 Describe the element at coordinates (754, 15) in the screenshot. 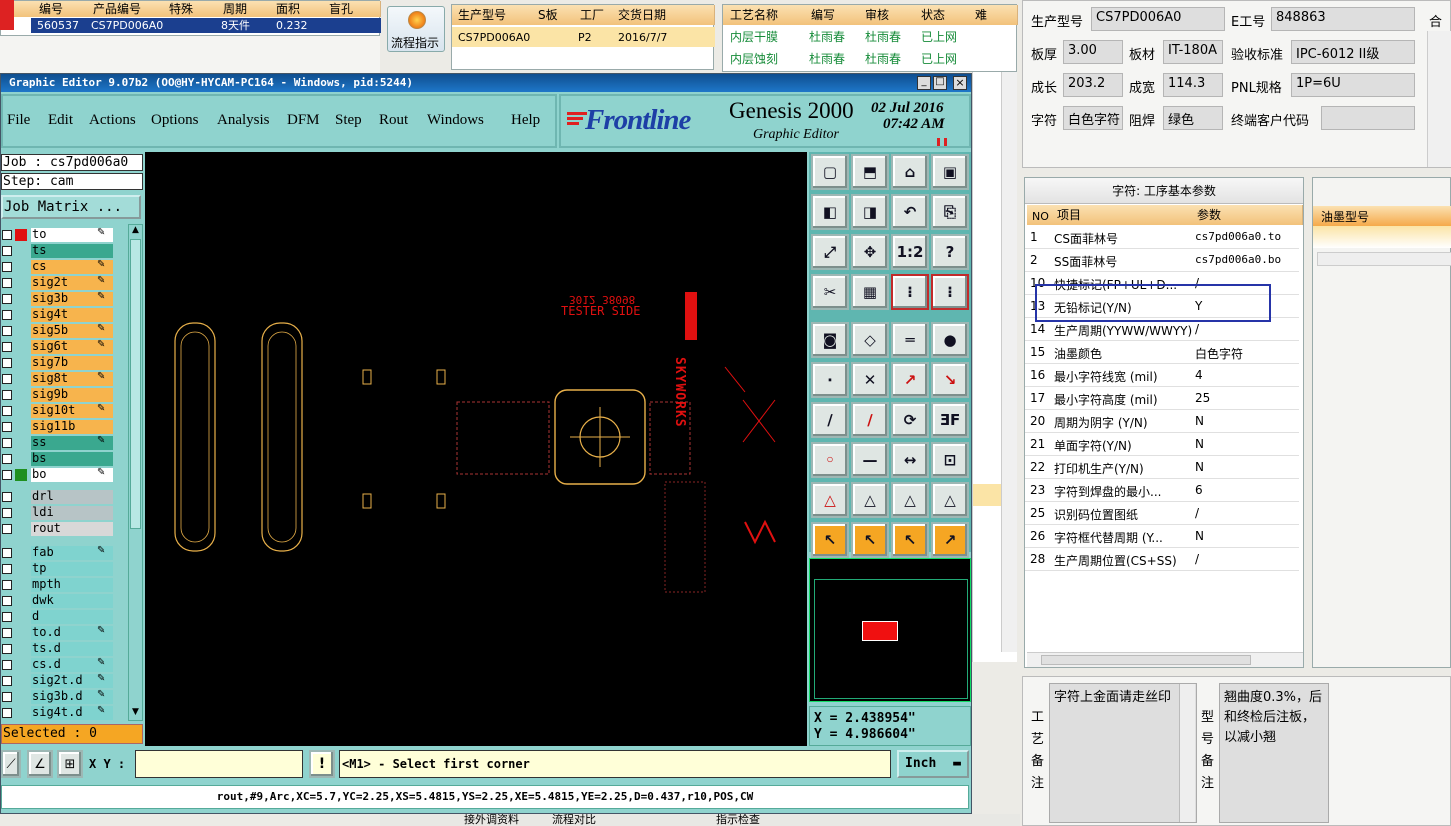

I see `header-cell: 工艺名称` at that location.